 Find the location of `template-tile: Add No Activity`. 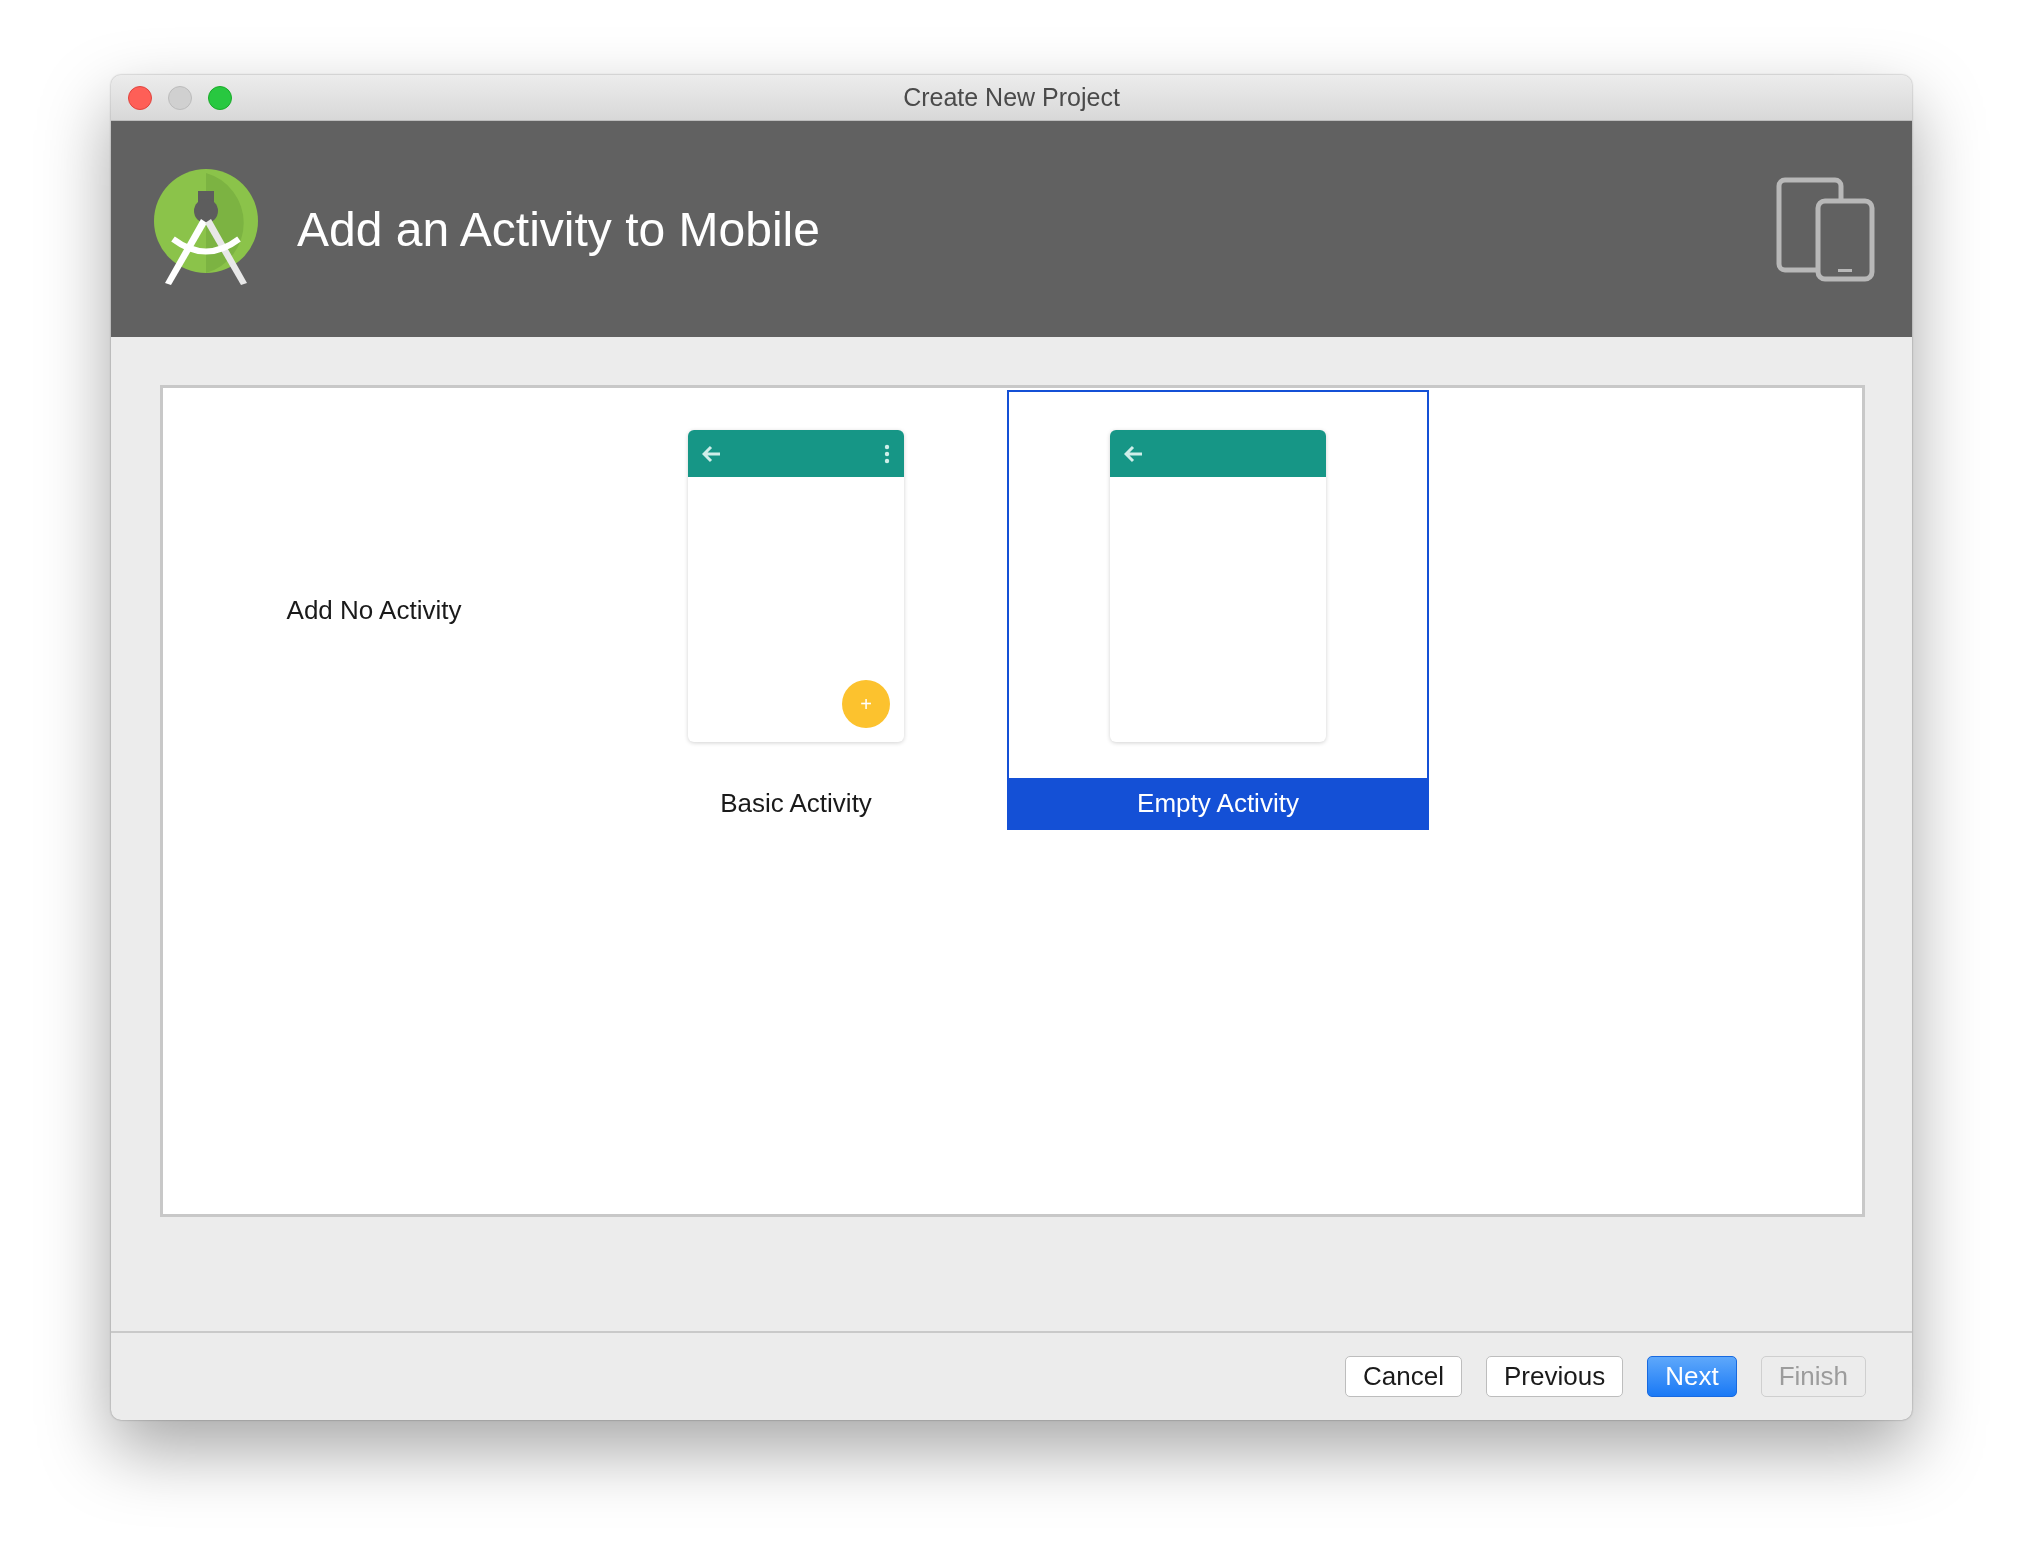

template-tile: Add No Activity is located at coordinates (374, 610).